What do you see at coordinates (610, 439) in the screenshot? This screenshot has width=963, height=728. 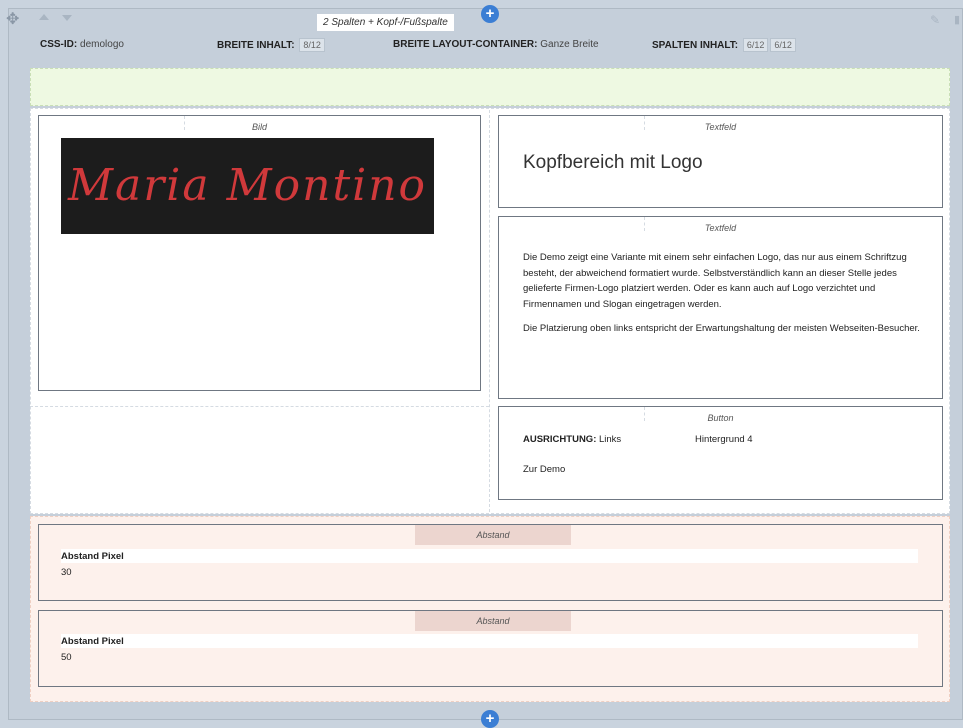 I see `ausrichtung-value: Links` at bounding box center [610, 439].